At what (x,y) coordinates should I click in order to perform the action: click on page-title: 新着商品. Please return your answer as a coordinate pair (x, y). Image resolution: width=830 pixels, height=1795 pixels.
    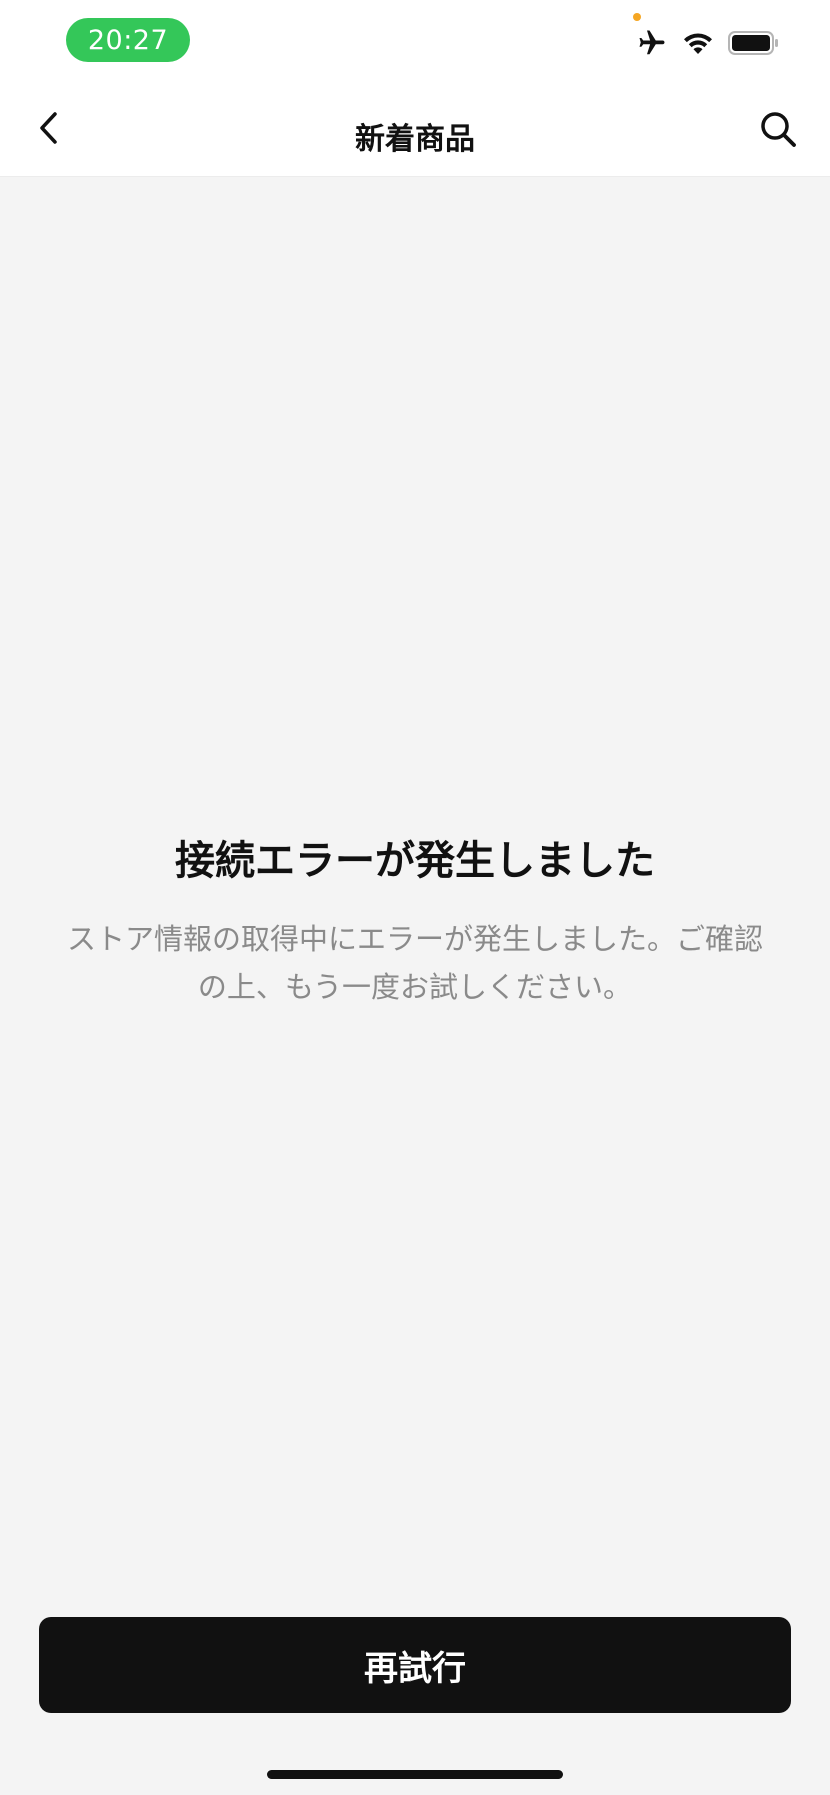
    Looking at the image, I should click on (415, 139).